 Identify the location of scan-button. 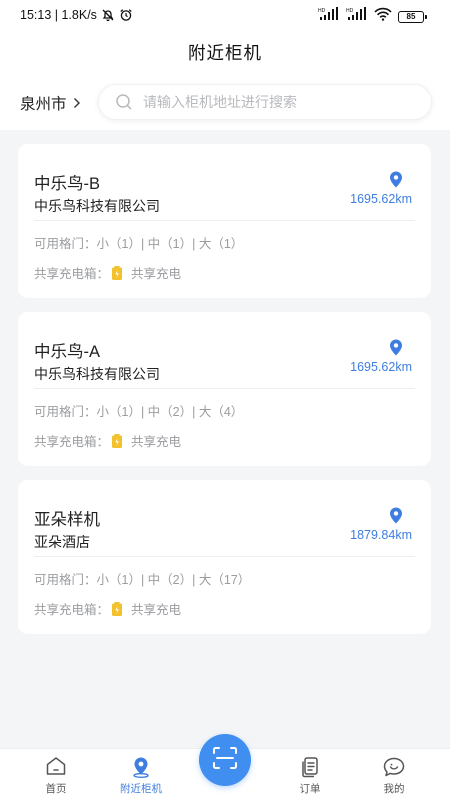
(225, 760).